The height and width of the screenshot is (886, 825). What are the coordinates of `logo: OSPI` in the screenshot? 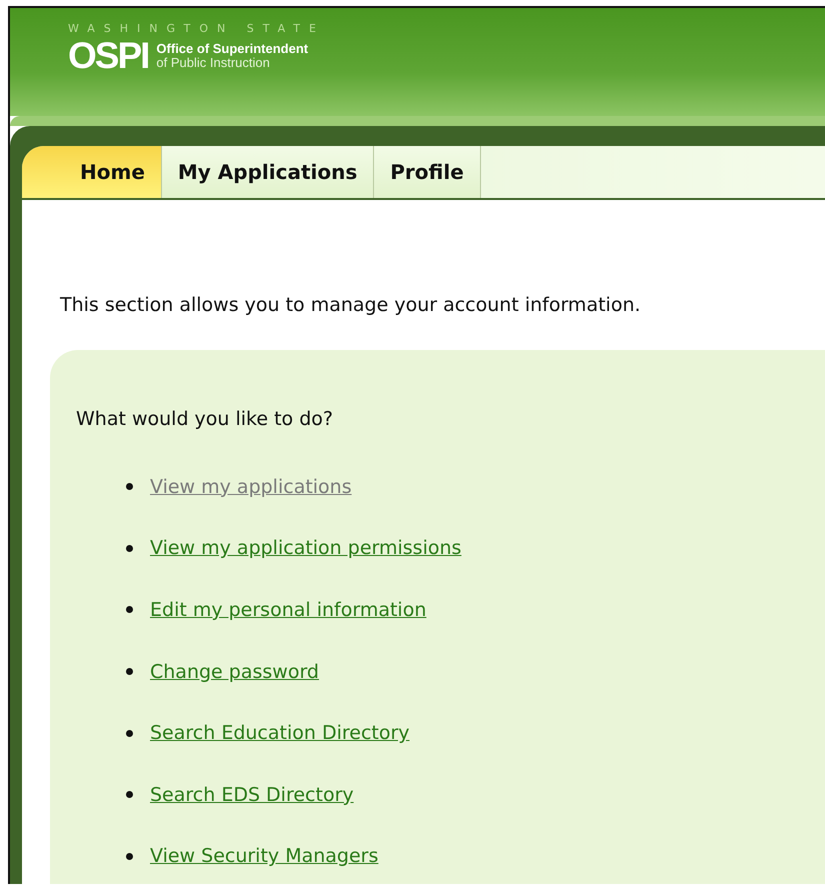 It's located at (108, 56).